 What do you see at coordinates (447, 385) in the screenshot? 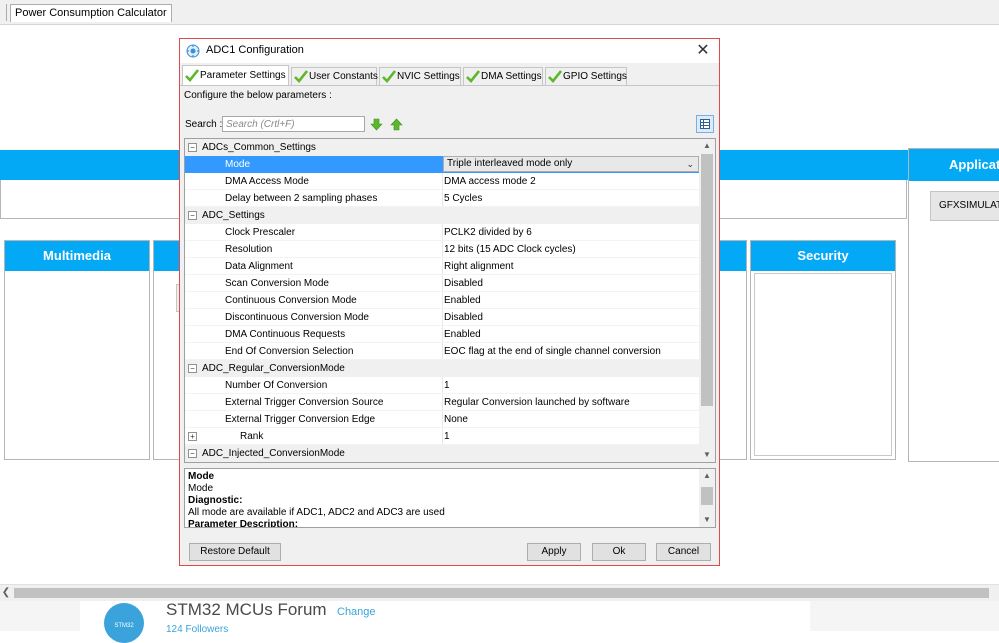
I see `param-value: 1` at bounding box center [447, 385].